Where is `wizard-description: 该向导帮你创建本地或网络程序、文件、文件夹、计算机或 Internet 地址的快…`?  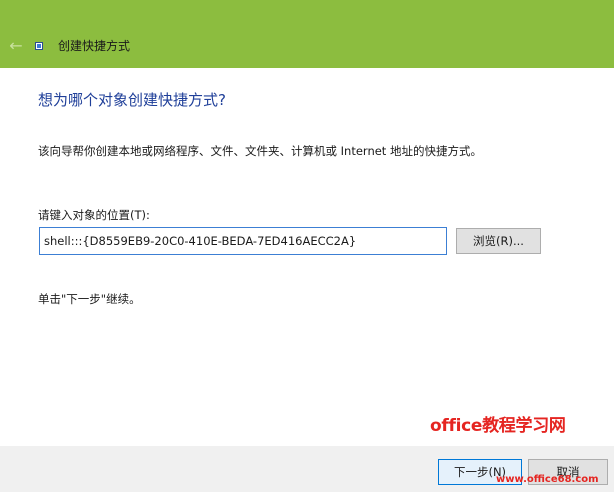
wizard-description: 该向导帮你创建本地或网络程序、文件、文件夹、计算机或 Internet 地址的快… is located at coordinates (260, 151).